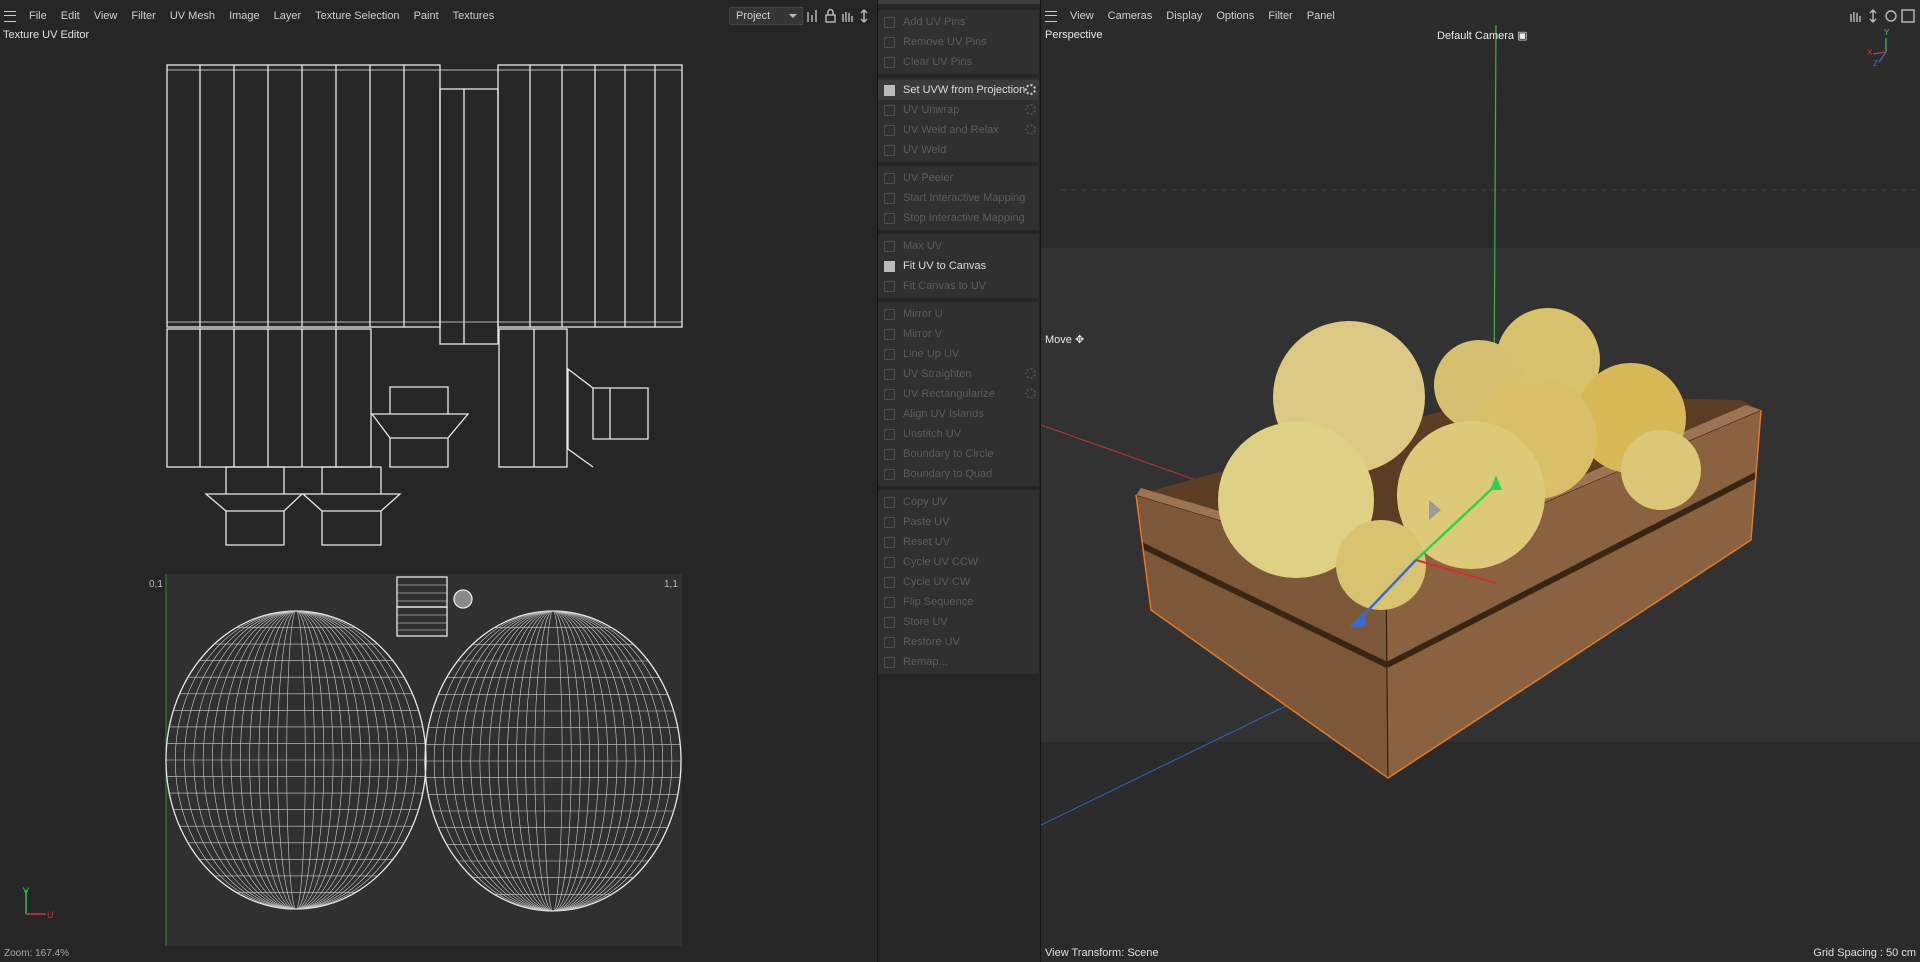 Image resolution: width=1920 pixels, height=962 pixels. What do you see at coordinates (847, 17) in the screenshot?
I see `hand-pan-icon` at bounding box center [847, 17].